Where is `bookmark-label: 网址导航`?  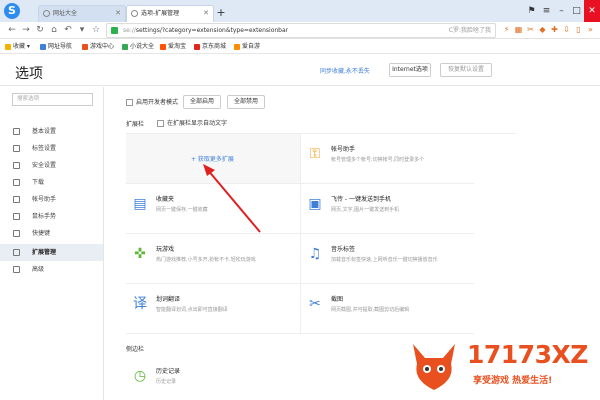
bookmark-label: 网址导航 is located at coordinates (60, 46).